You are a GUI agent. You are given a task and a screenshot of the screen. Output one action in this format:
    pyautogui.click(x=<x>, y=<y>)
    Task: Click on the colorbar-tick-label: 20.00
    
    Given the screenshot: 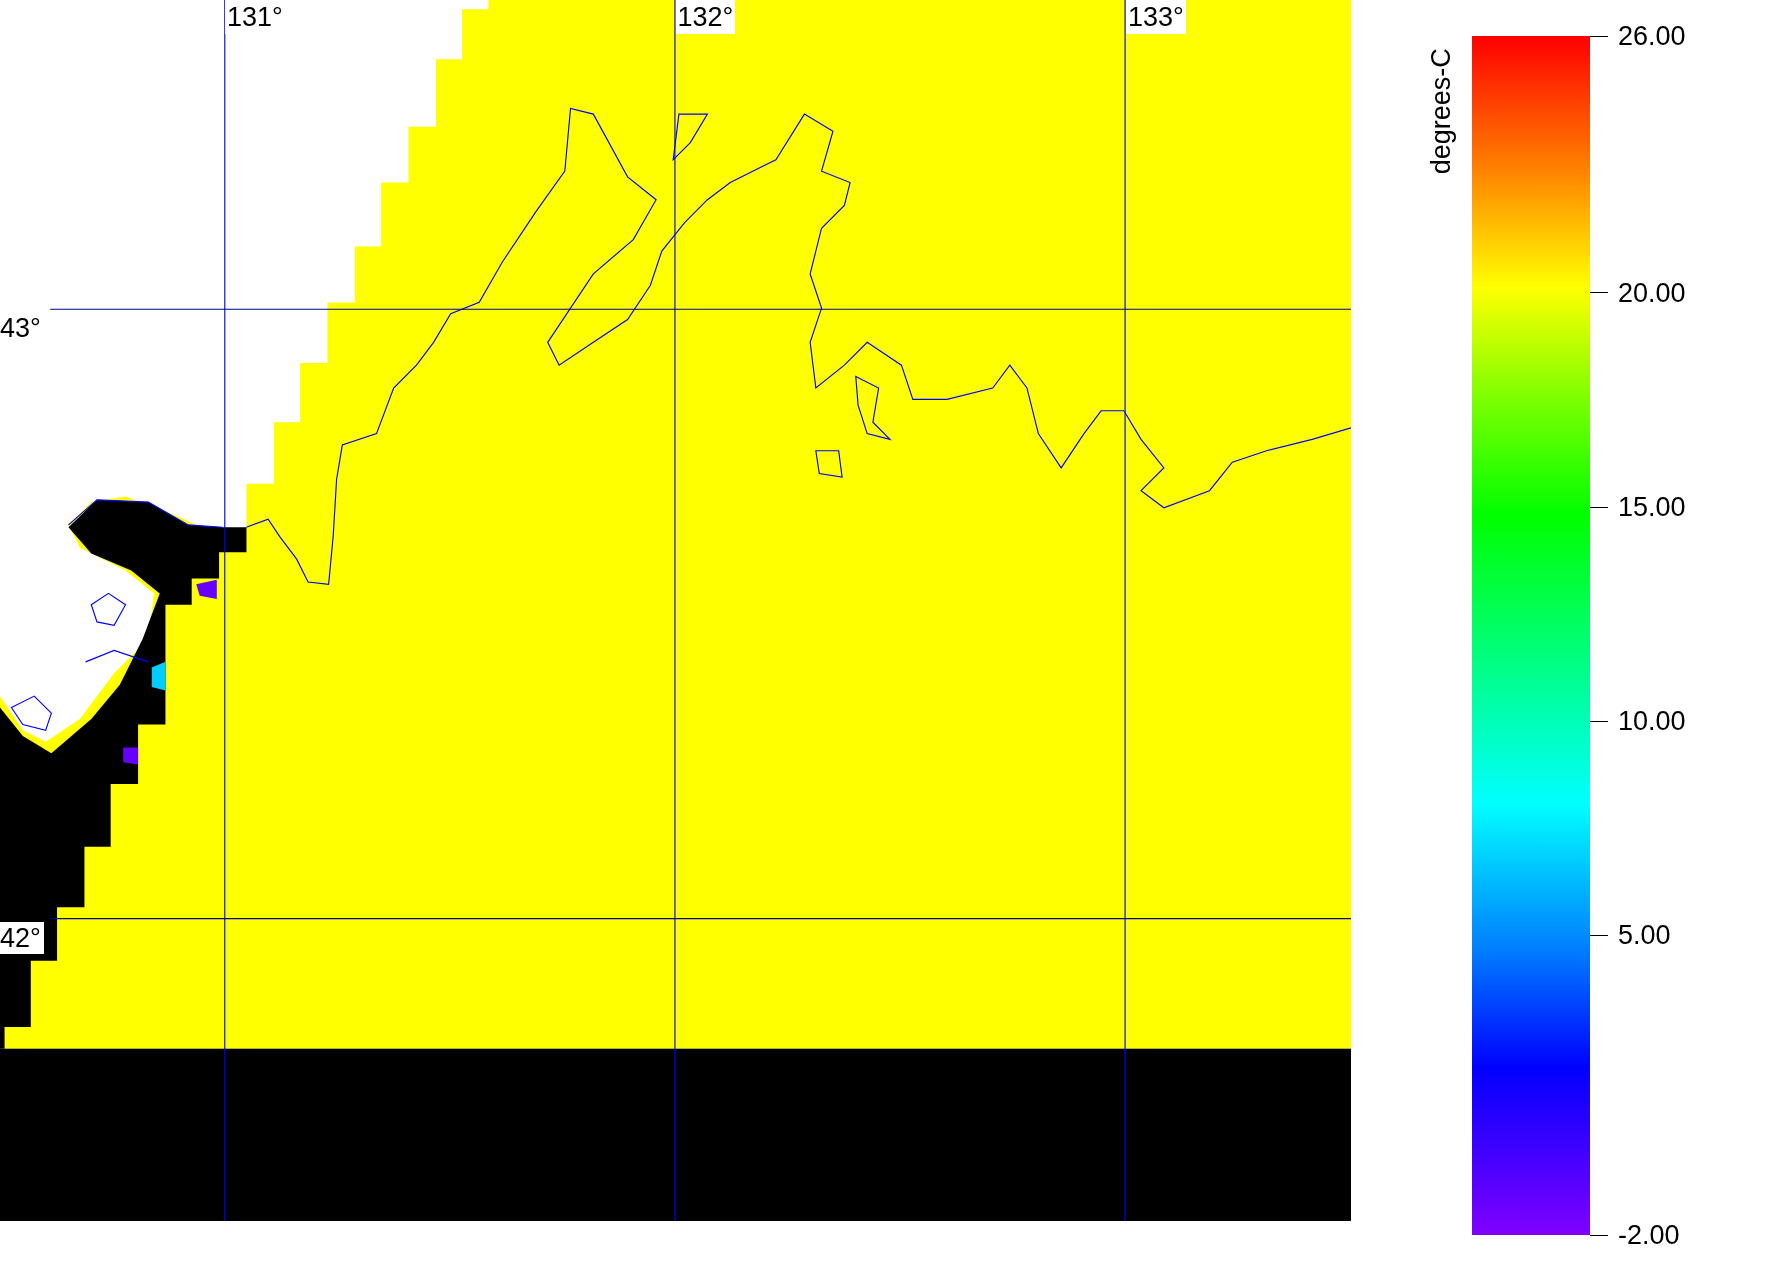 What is the action you would take?
    pyautogui.click(x=1652, y=293)
    